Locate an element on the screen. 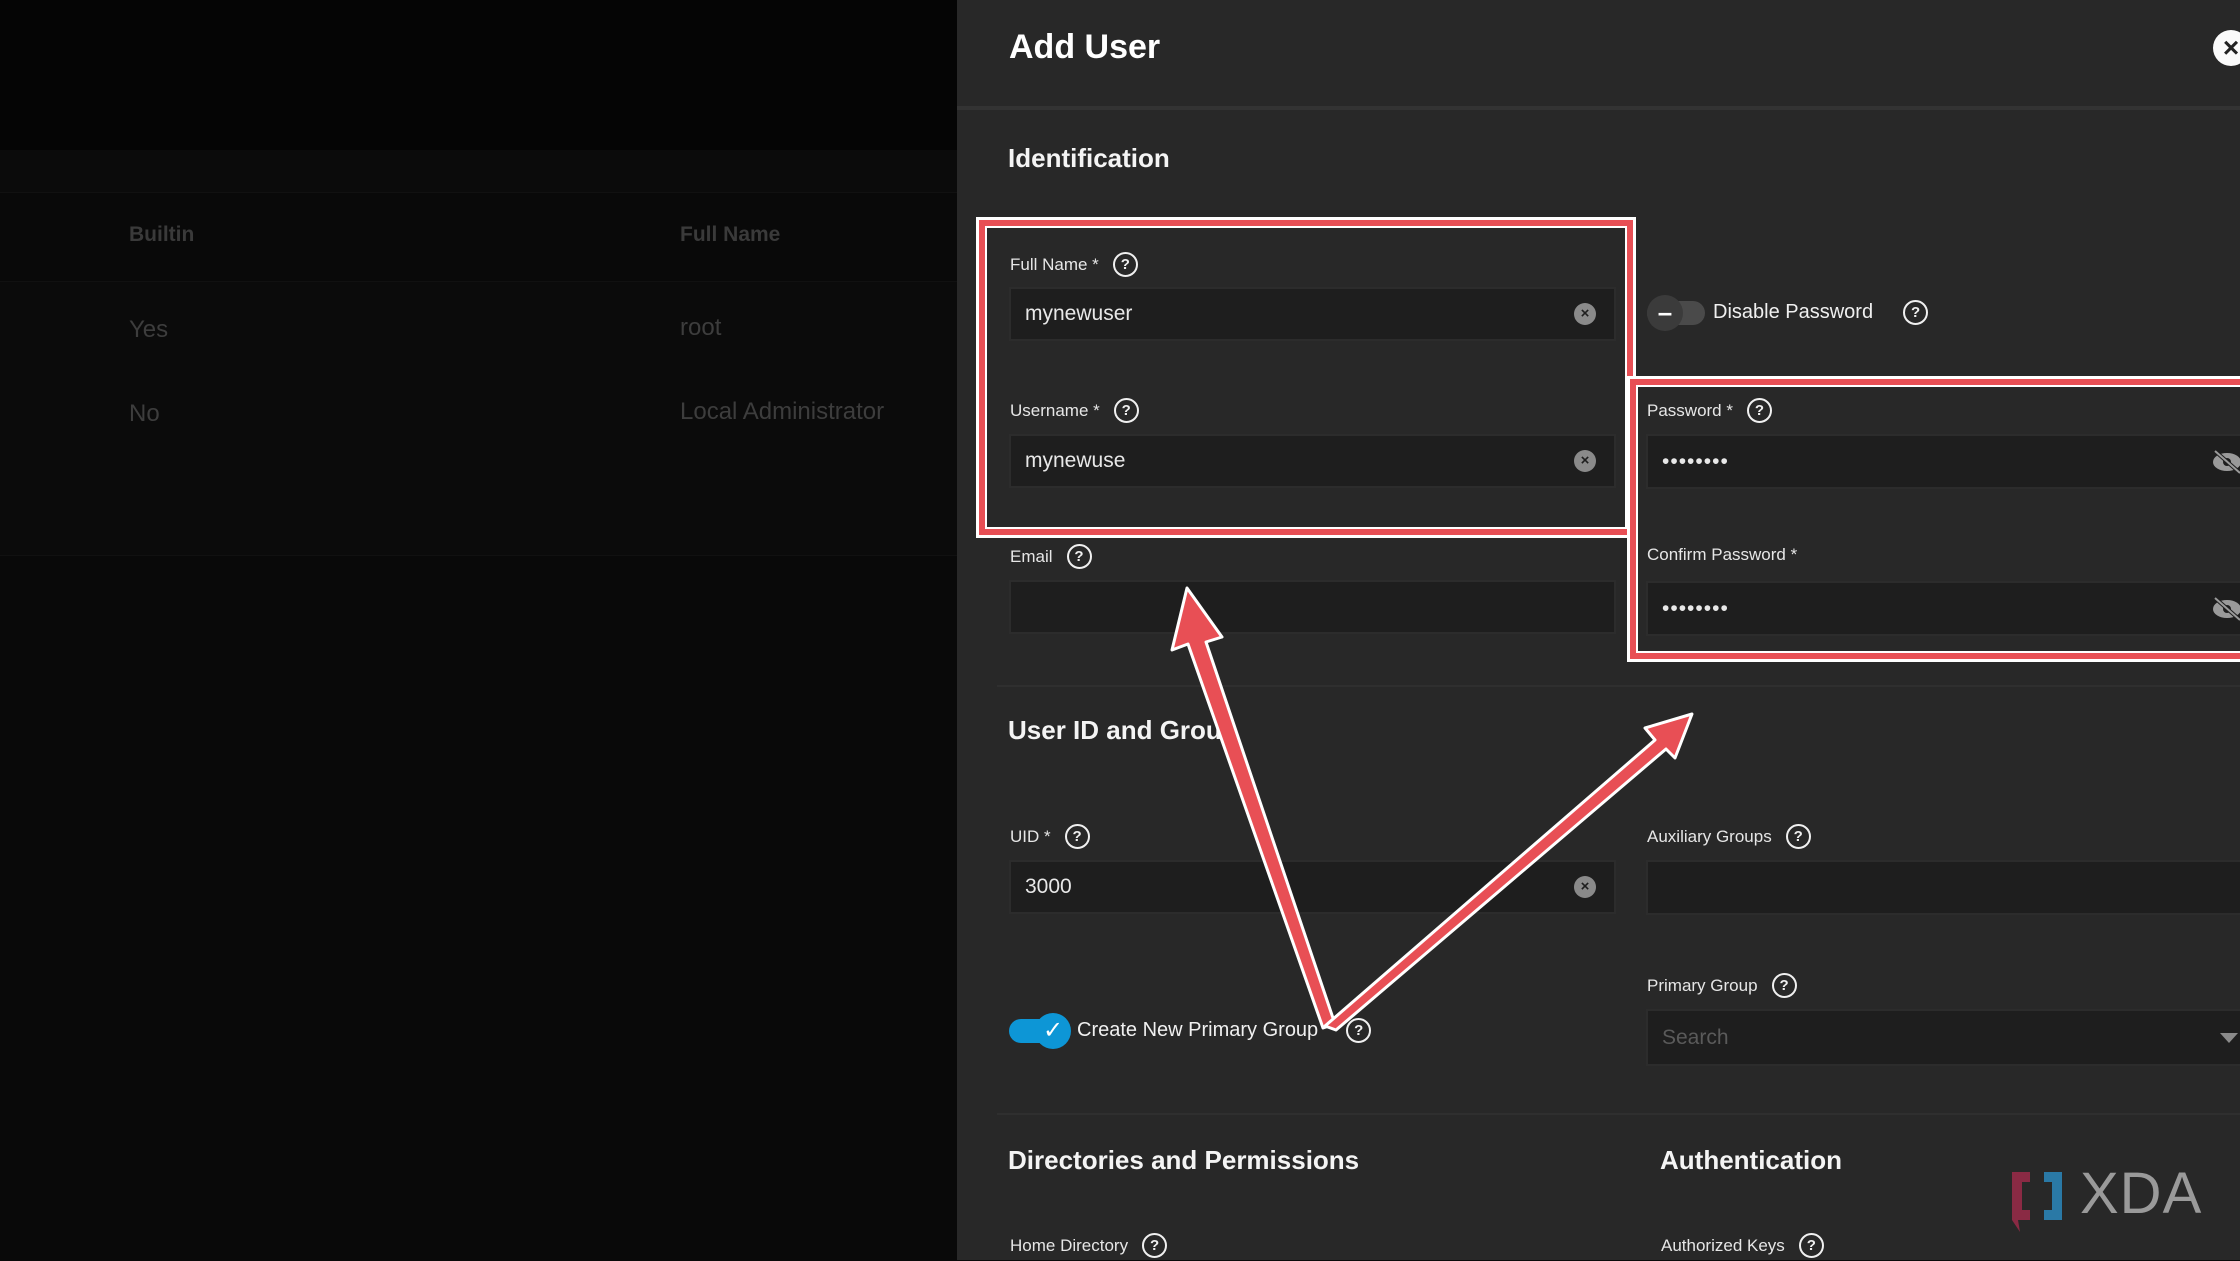 This screenshot has width=2240, height=1261. create-primary-group-text: Create New Primary Group is located at coordinates (1198, 1030).